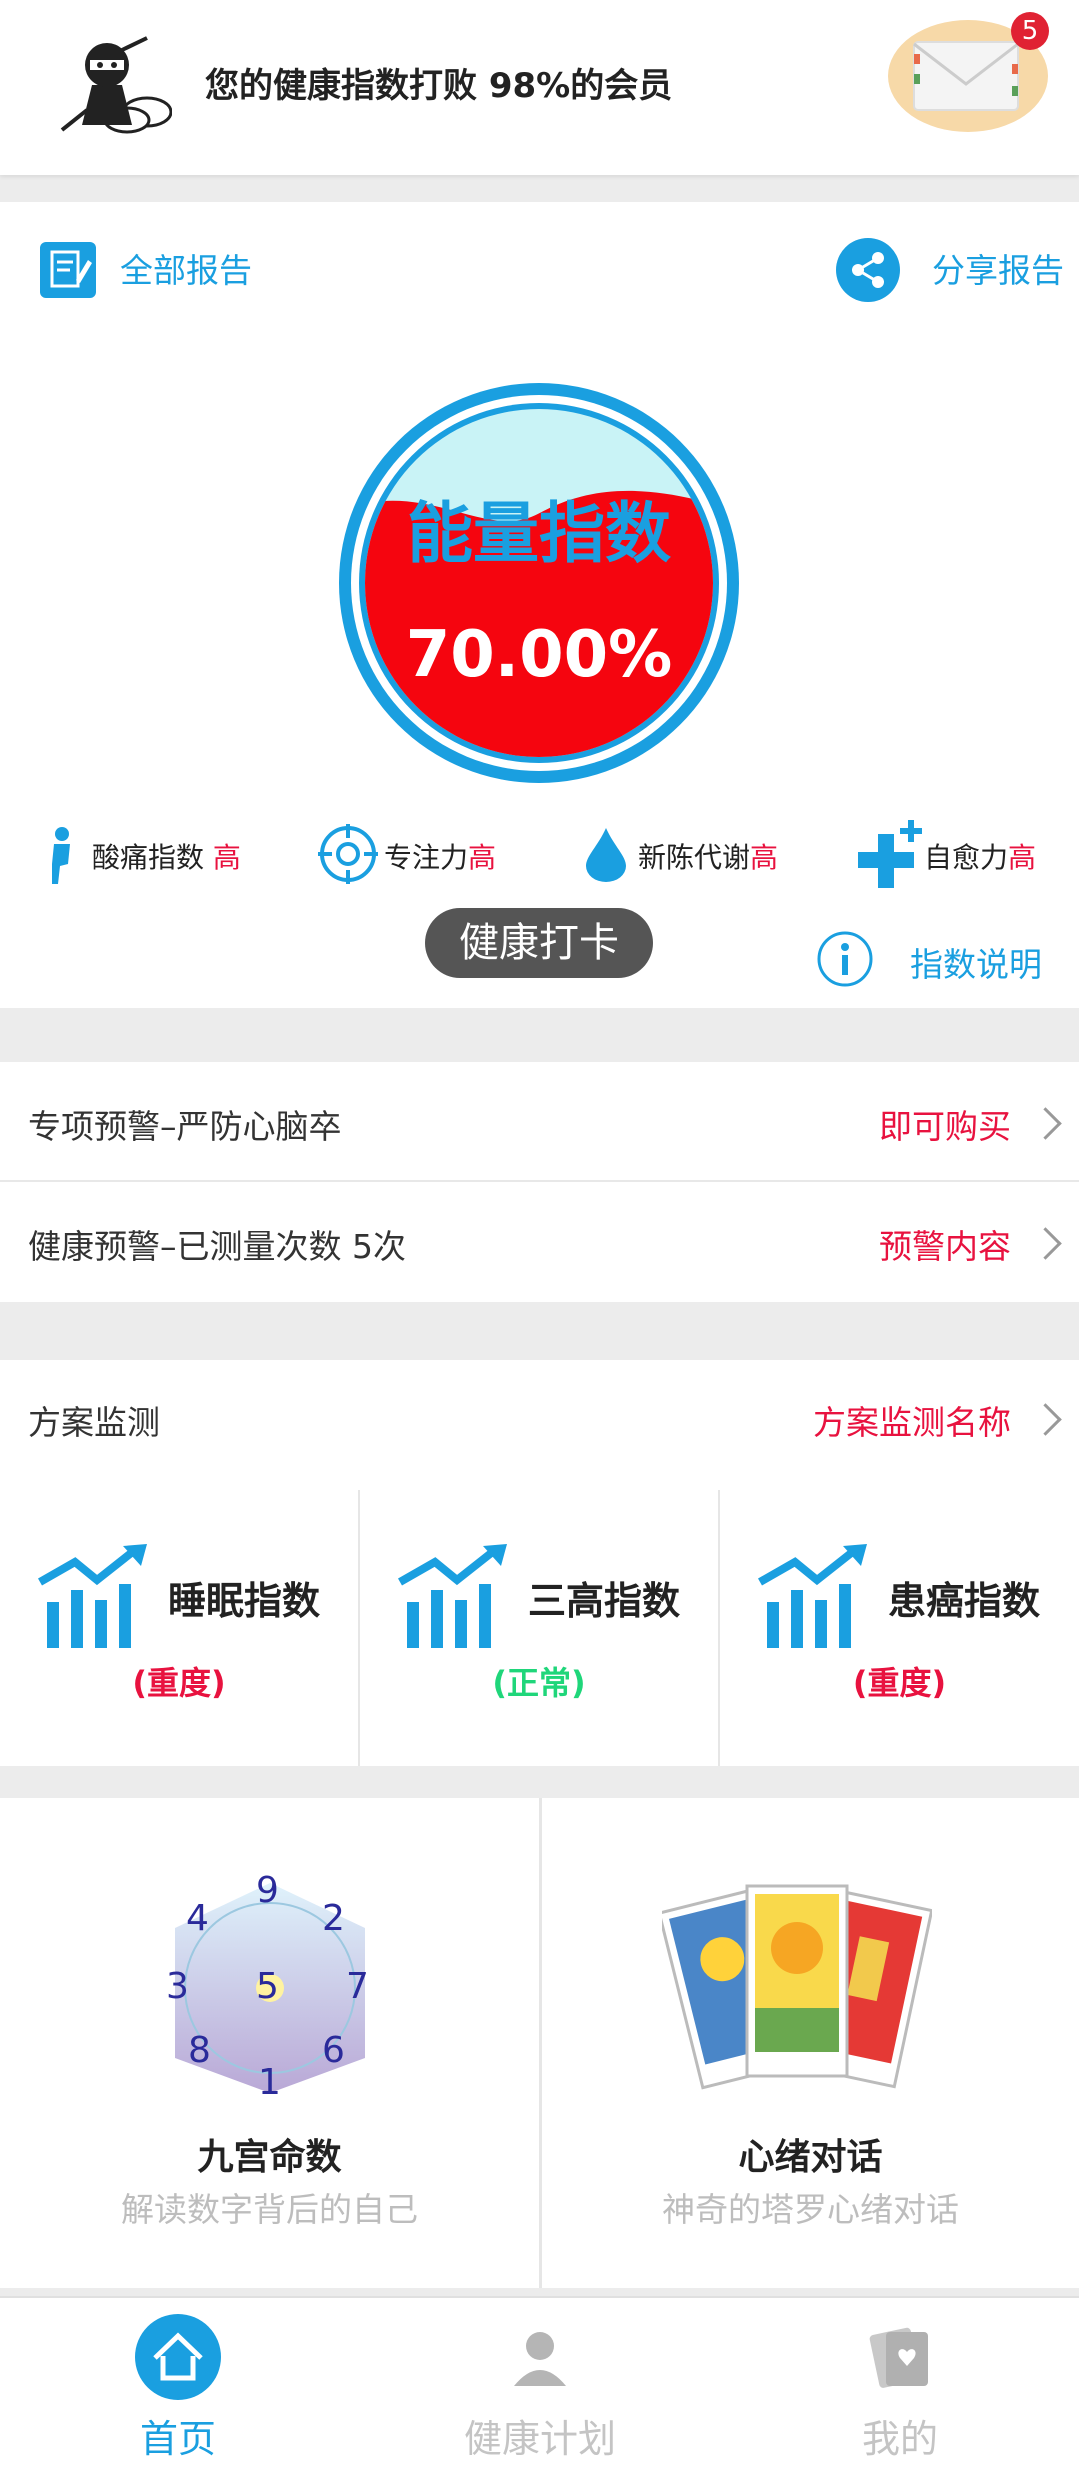 This screenshot has height=2468, width=1079. What do you see at coordinates (900, 2435) in the screenshot?
I see `nav-mine: 我的` at bounding box center [900, 2435].